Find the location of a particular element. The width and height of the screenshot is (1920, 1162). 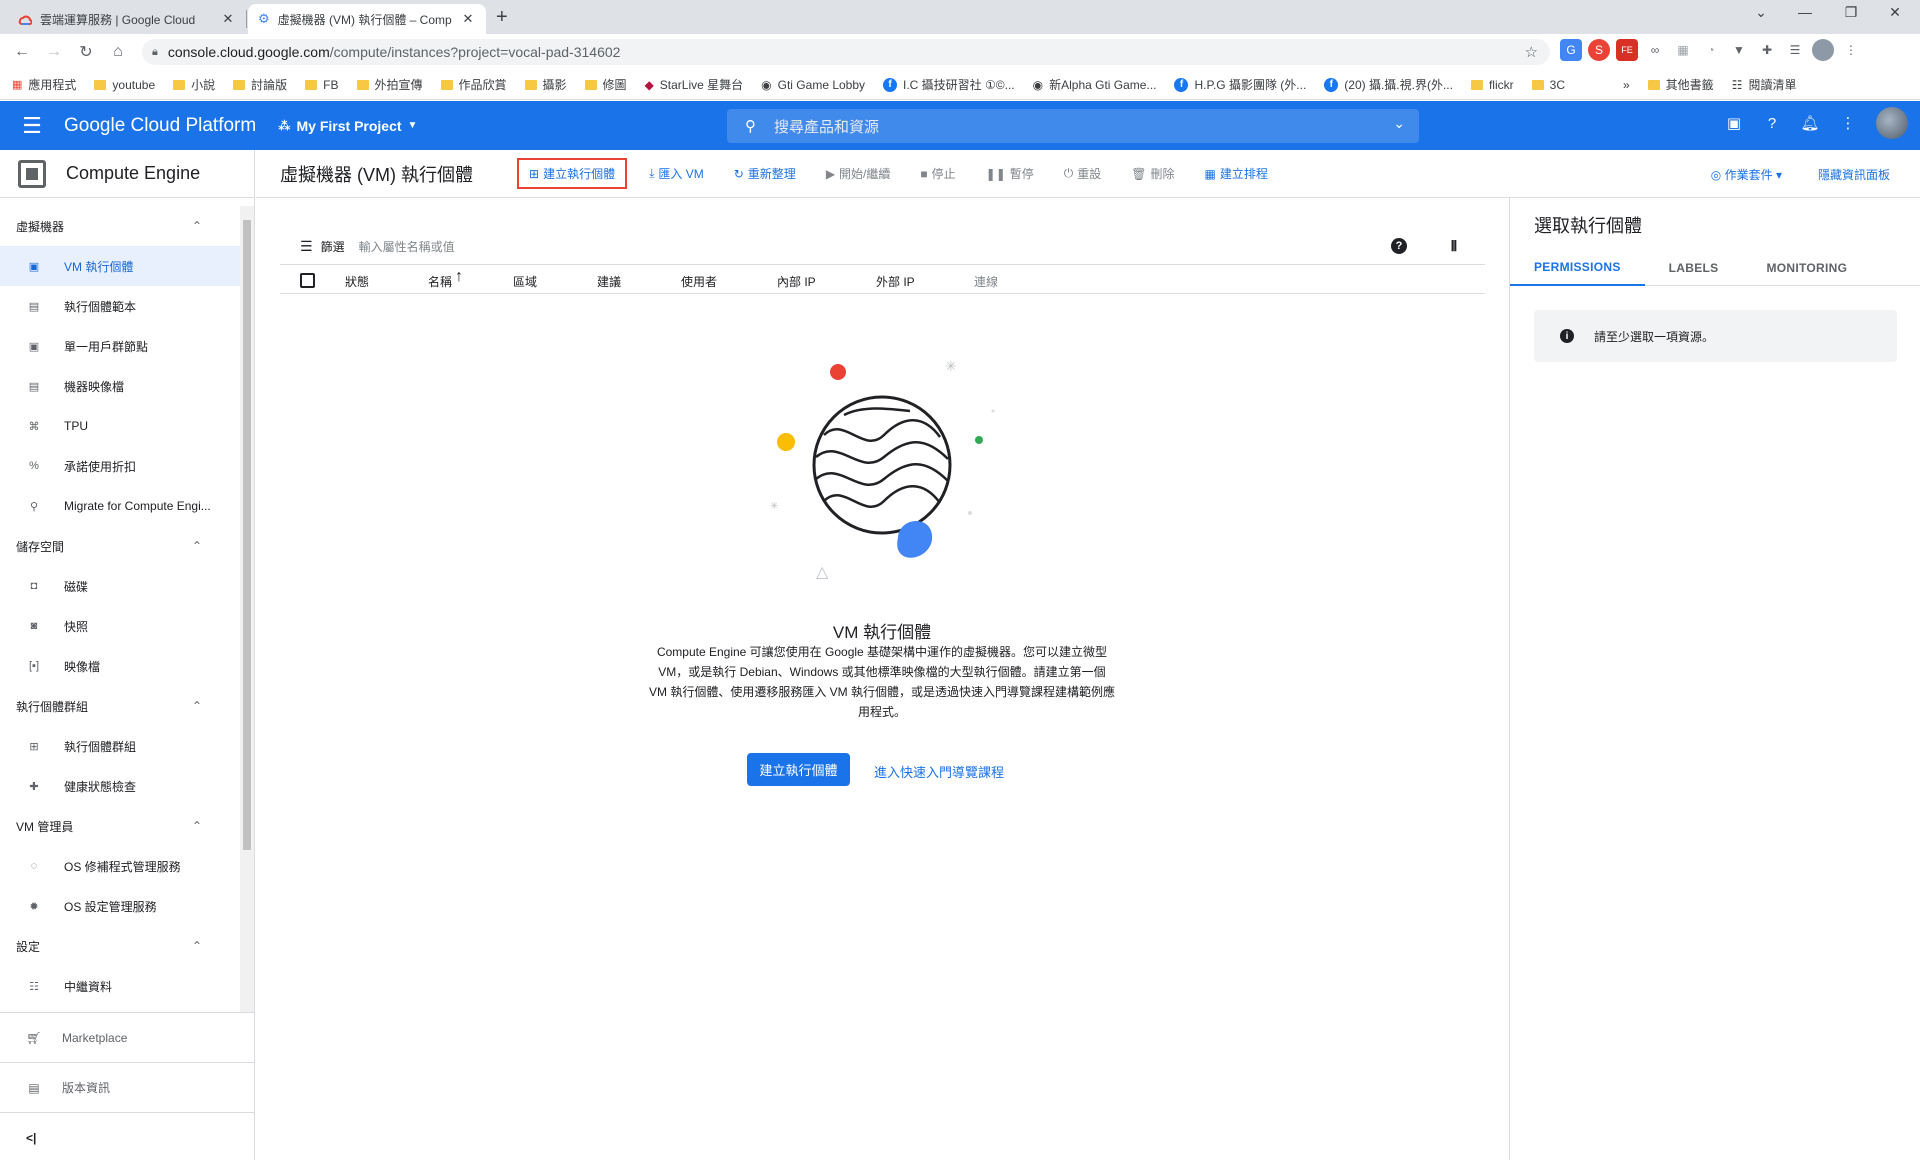

bookmark-folder: flickr is located at coordinates (1492, 85).